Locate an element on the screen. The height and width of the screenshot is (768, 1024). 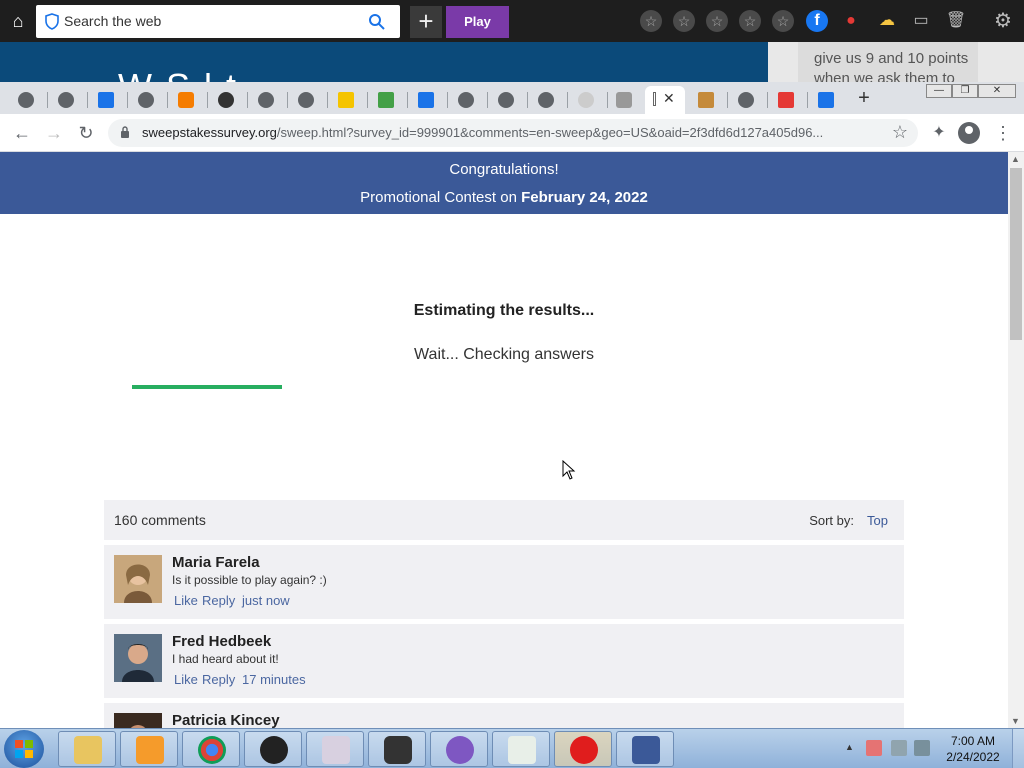
taskbar-explorer is located at coordinates (87, 749).